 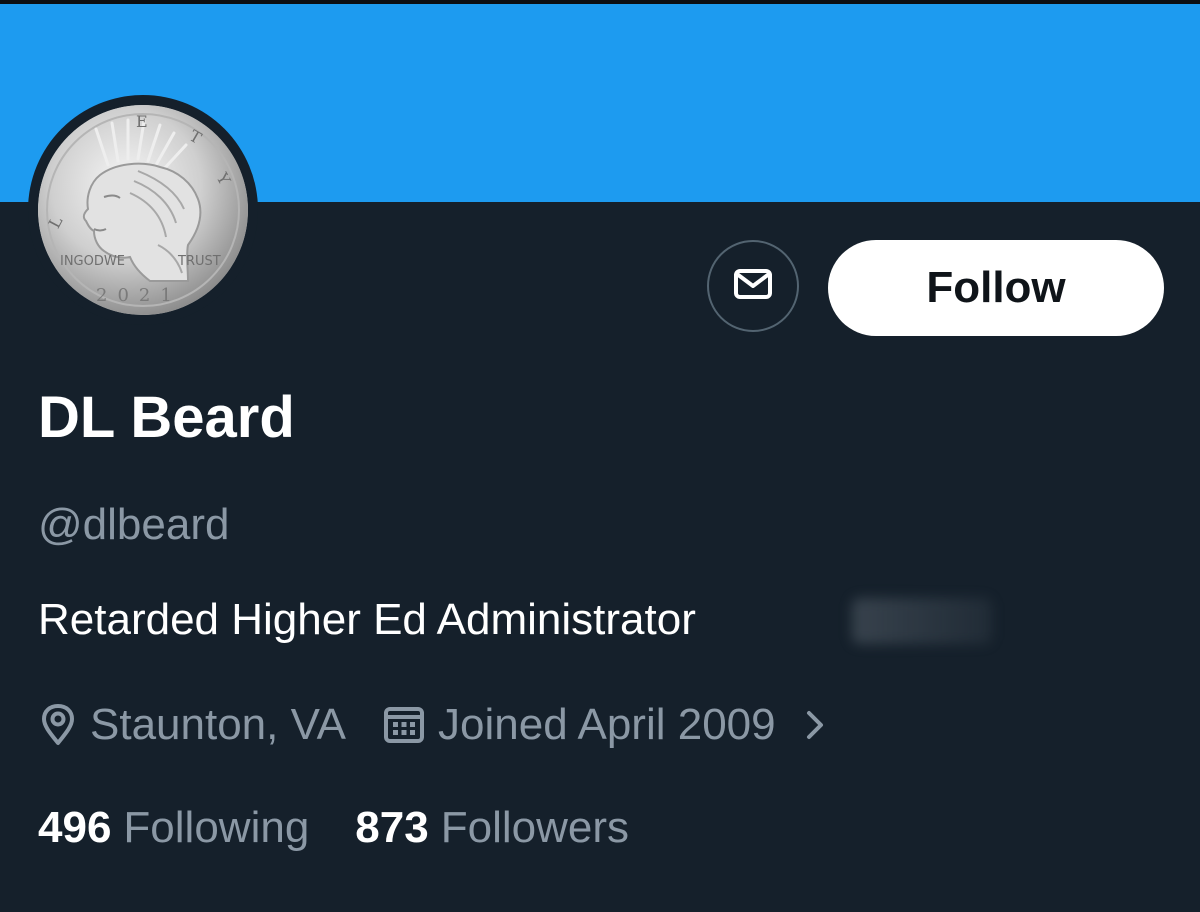 What do you see at coordinates (142, 121) in the screenshot?
I see `svg-text: E` at bounding box center [142, 121].